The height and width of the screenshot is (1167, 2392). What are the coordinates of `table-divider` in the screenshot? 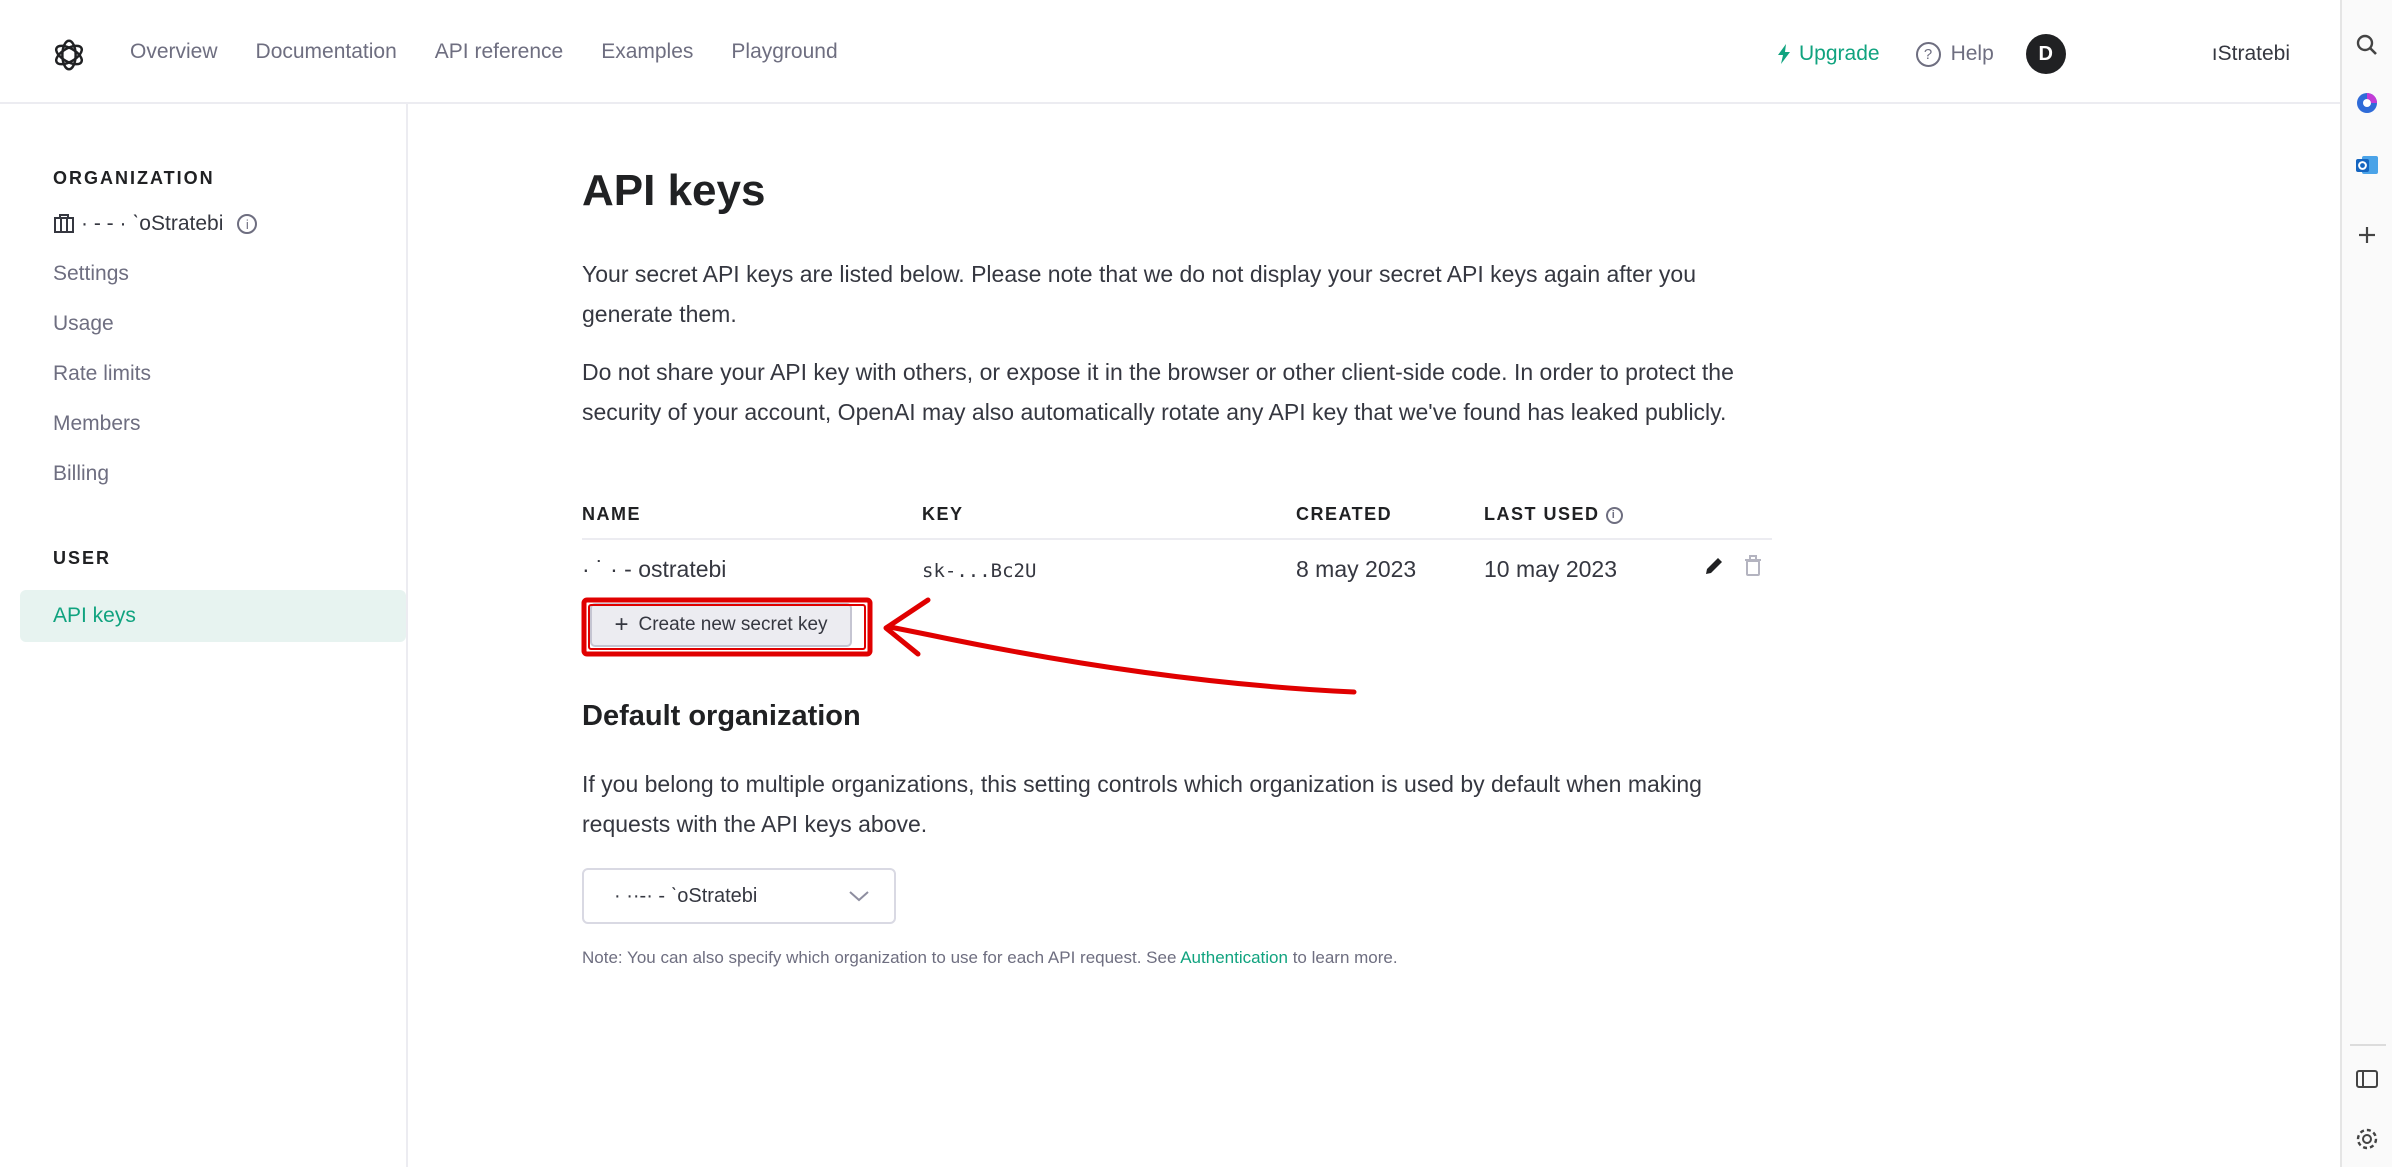 It's located at (1177, 539).